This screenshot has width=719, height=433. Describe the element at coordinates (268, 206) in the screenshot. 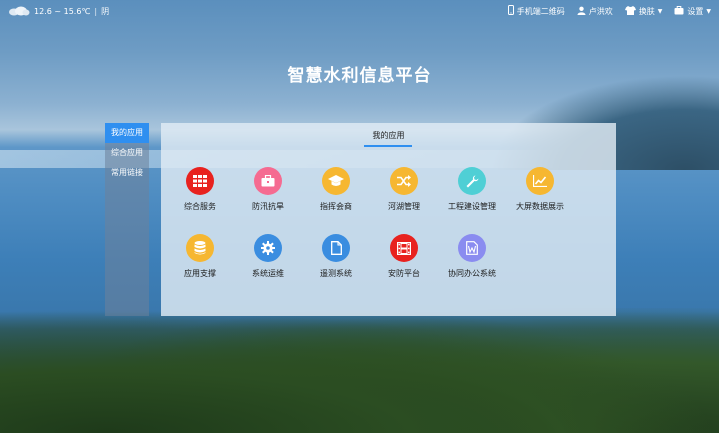

I see `app-label: 防汛抗旱` at that location.